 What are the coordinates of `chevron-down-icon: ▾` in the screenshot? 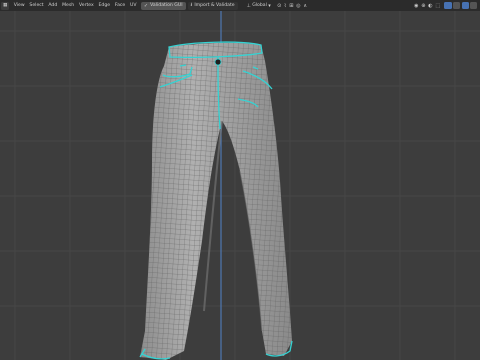 It's located at (269, 5).